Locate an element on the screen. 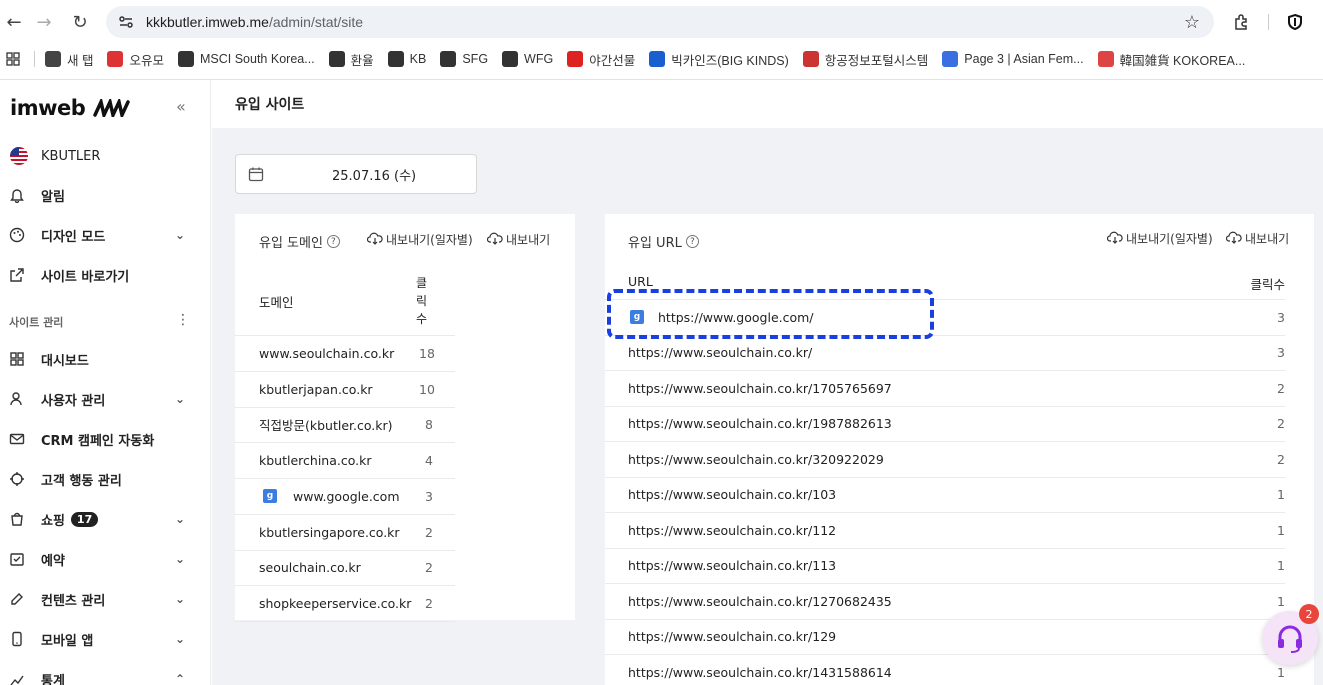 Image resolution: width=1323 pixels, height=685 pixels. sidebar-item: 사이트 바로가기 is located at coordinates (105, 275).